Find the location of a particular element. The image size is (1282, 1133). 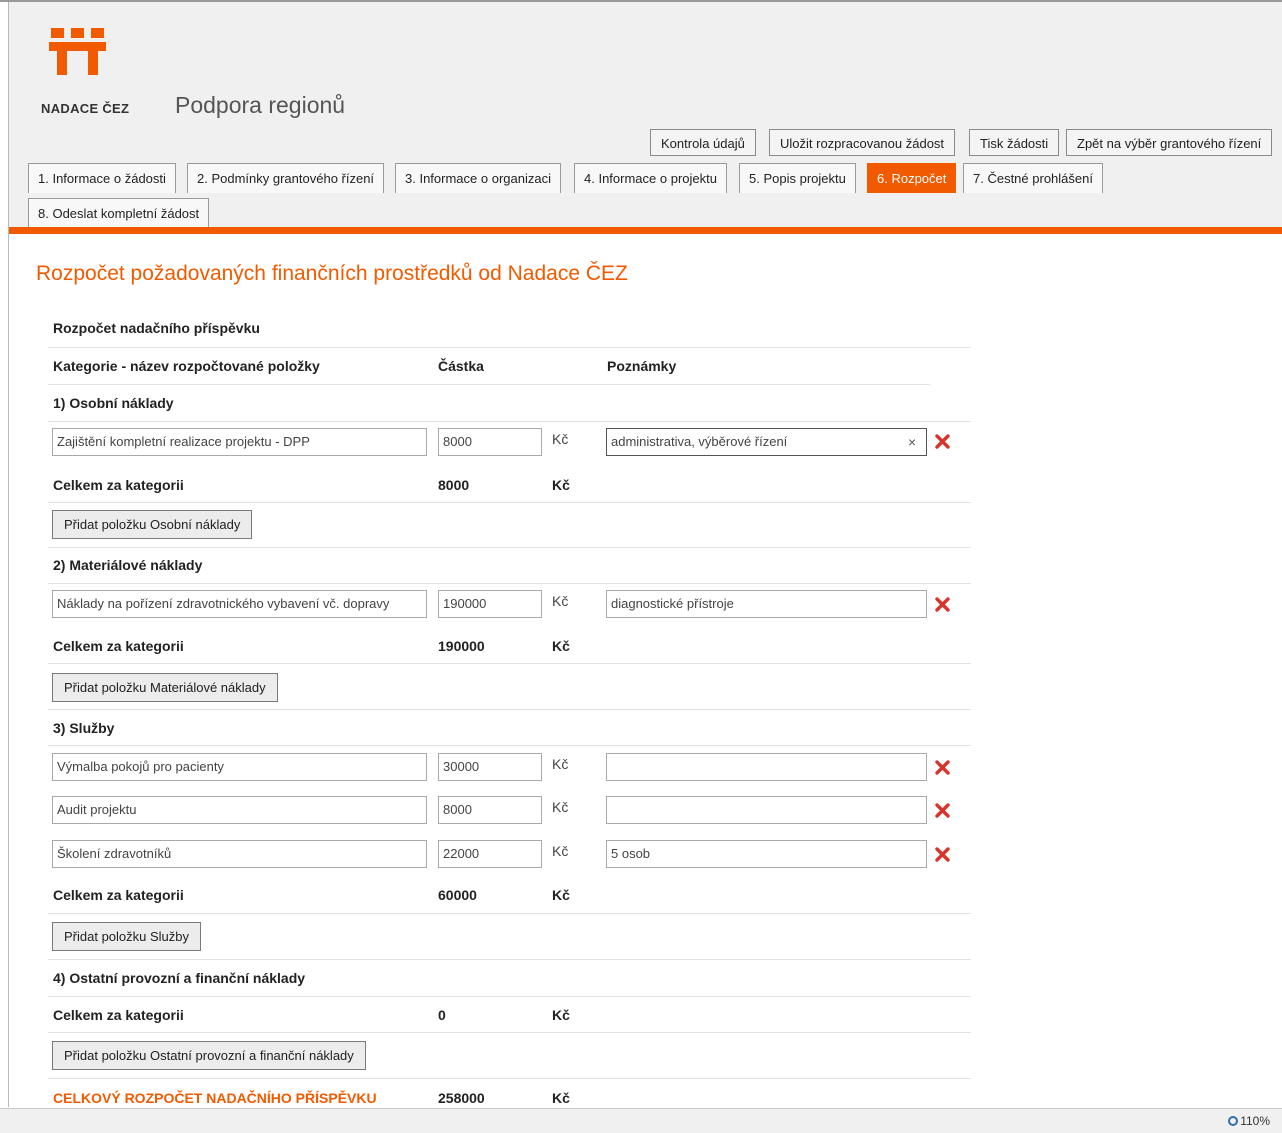

item-amount-input: 190000 is located at coordinates (490, 604).